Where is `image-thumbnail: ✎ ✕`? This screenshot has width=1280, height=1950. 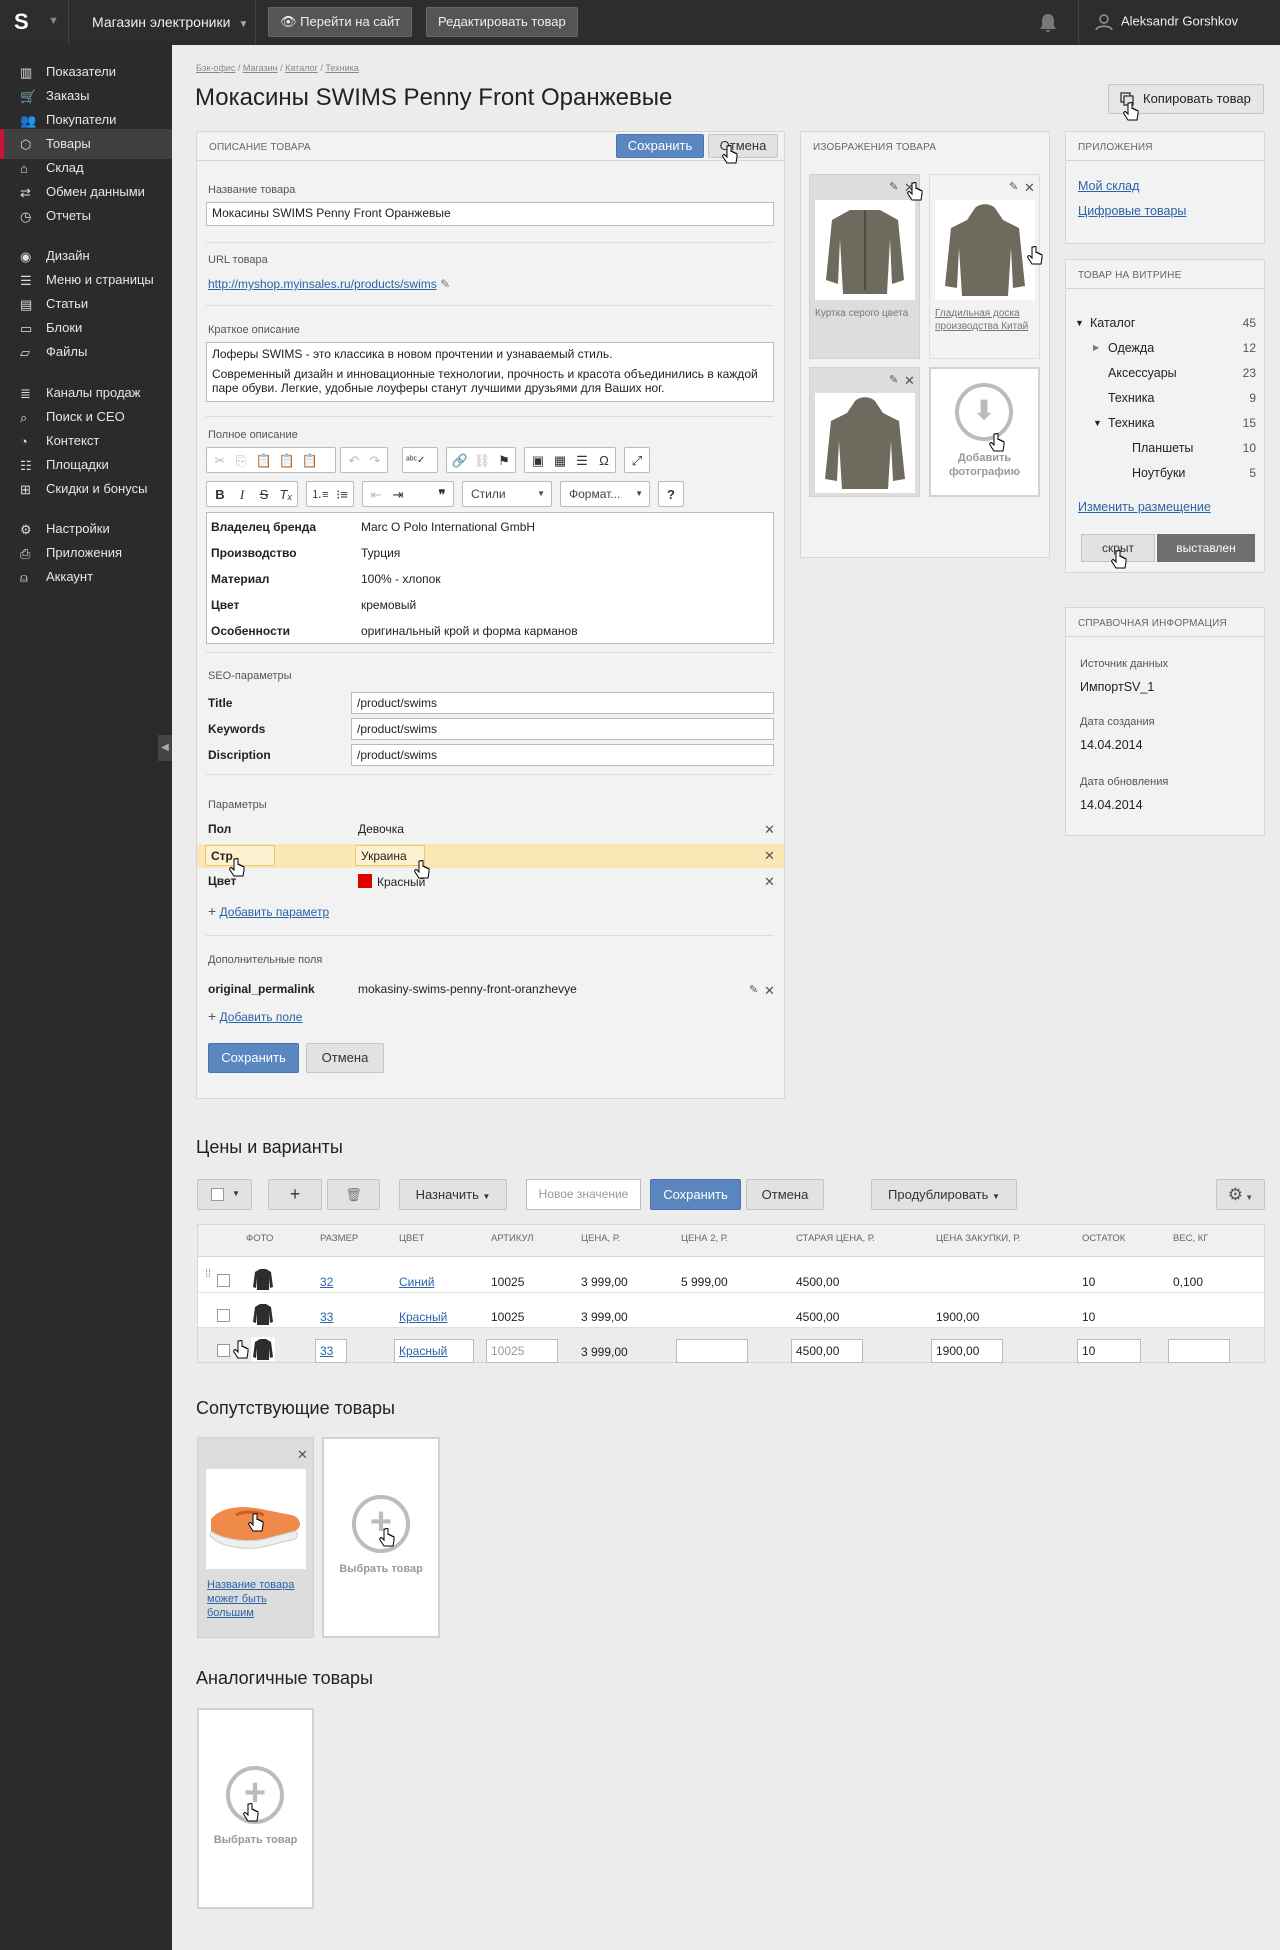
image-thumbnail: ✎ ✕ is located at coordinates (864, 432).